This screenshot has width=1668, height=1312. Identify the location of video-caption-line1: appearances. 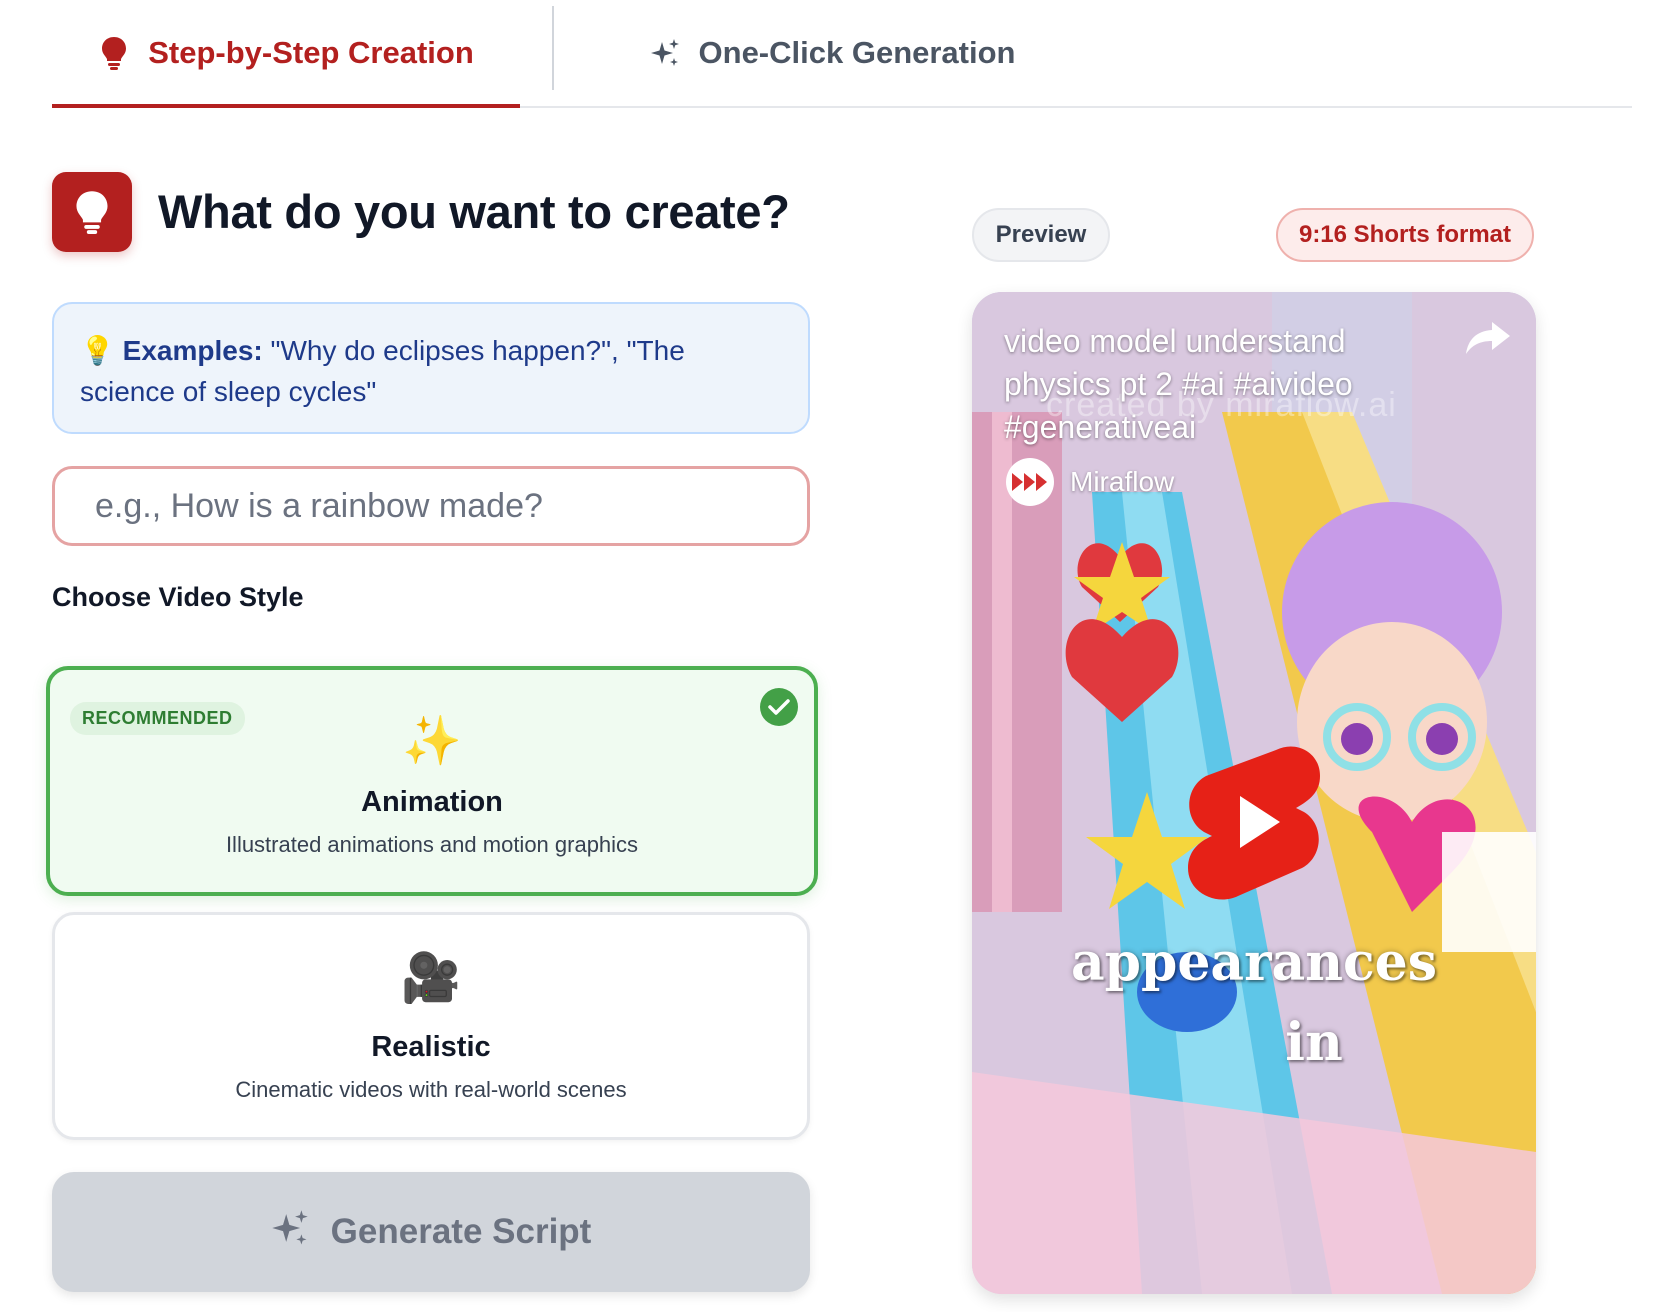
(1254, 962).